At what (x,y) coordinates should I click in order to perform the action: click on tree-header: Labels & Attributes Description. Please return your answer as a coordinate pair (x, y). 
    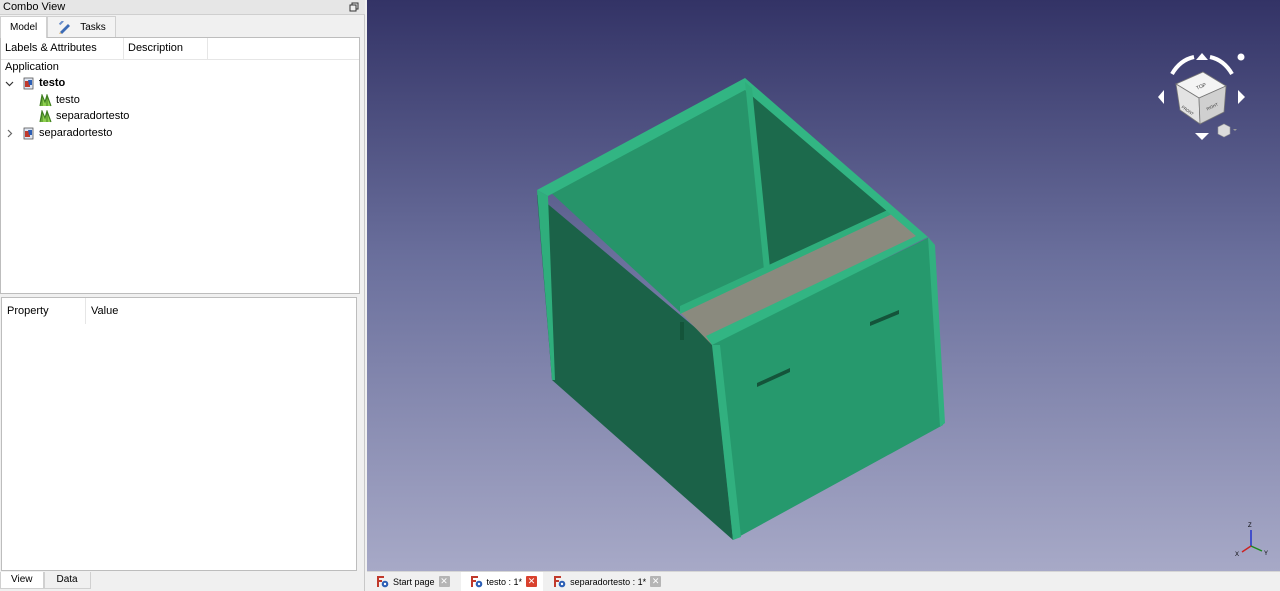
    Looking at the image, I should click on (180, 49).